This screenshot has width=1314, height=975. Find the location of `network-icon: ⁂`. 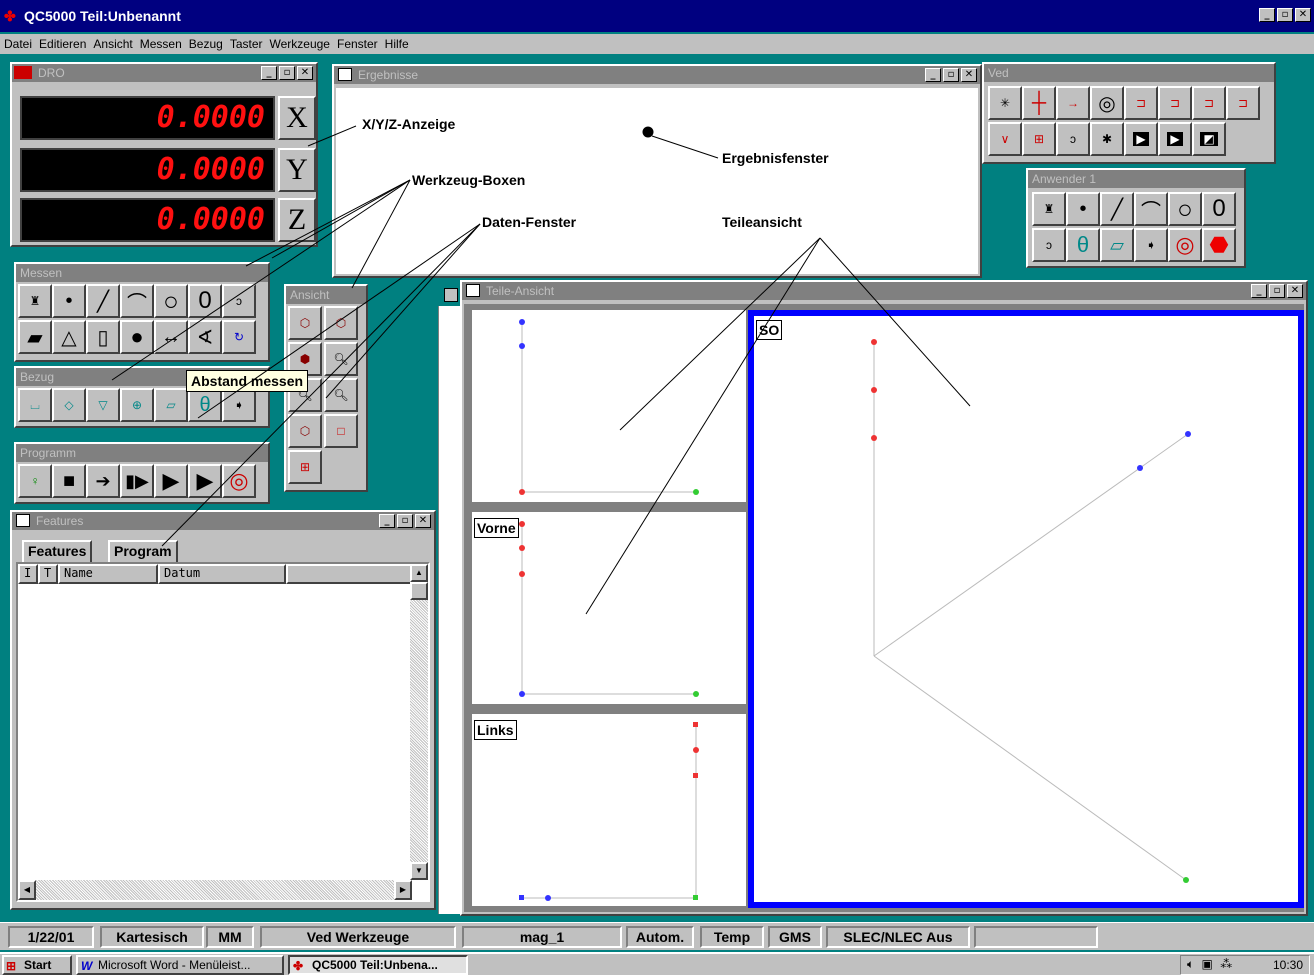

network-icon: ⁂ is located at coordinates (1226, 964).